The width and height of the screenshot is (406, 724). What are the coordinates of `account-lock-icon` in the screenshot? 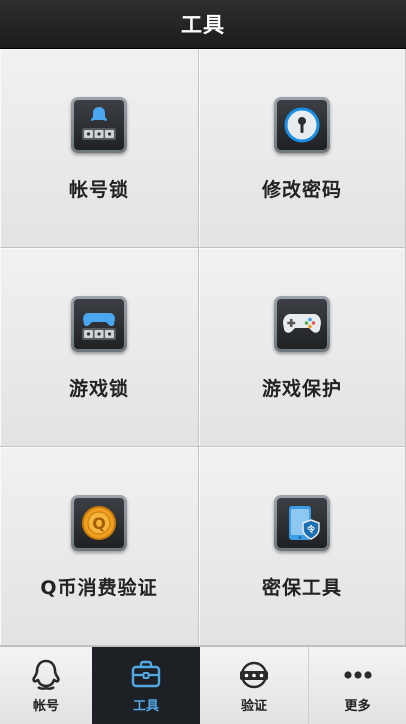 It's located at (99, 125).